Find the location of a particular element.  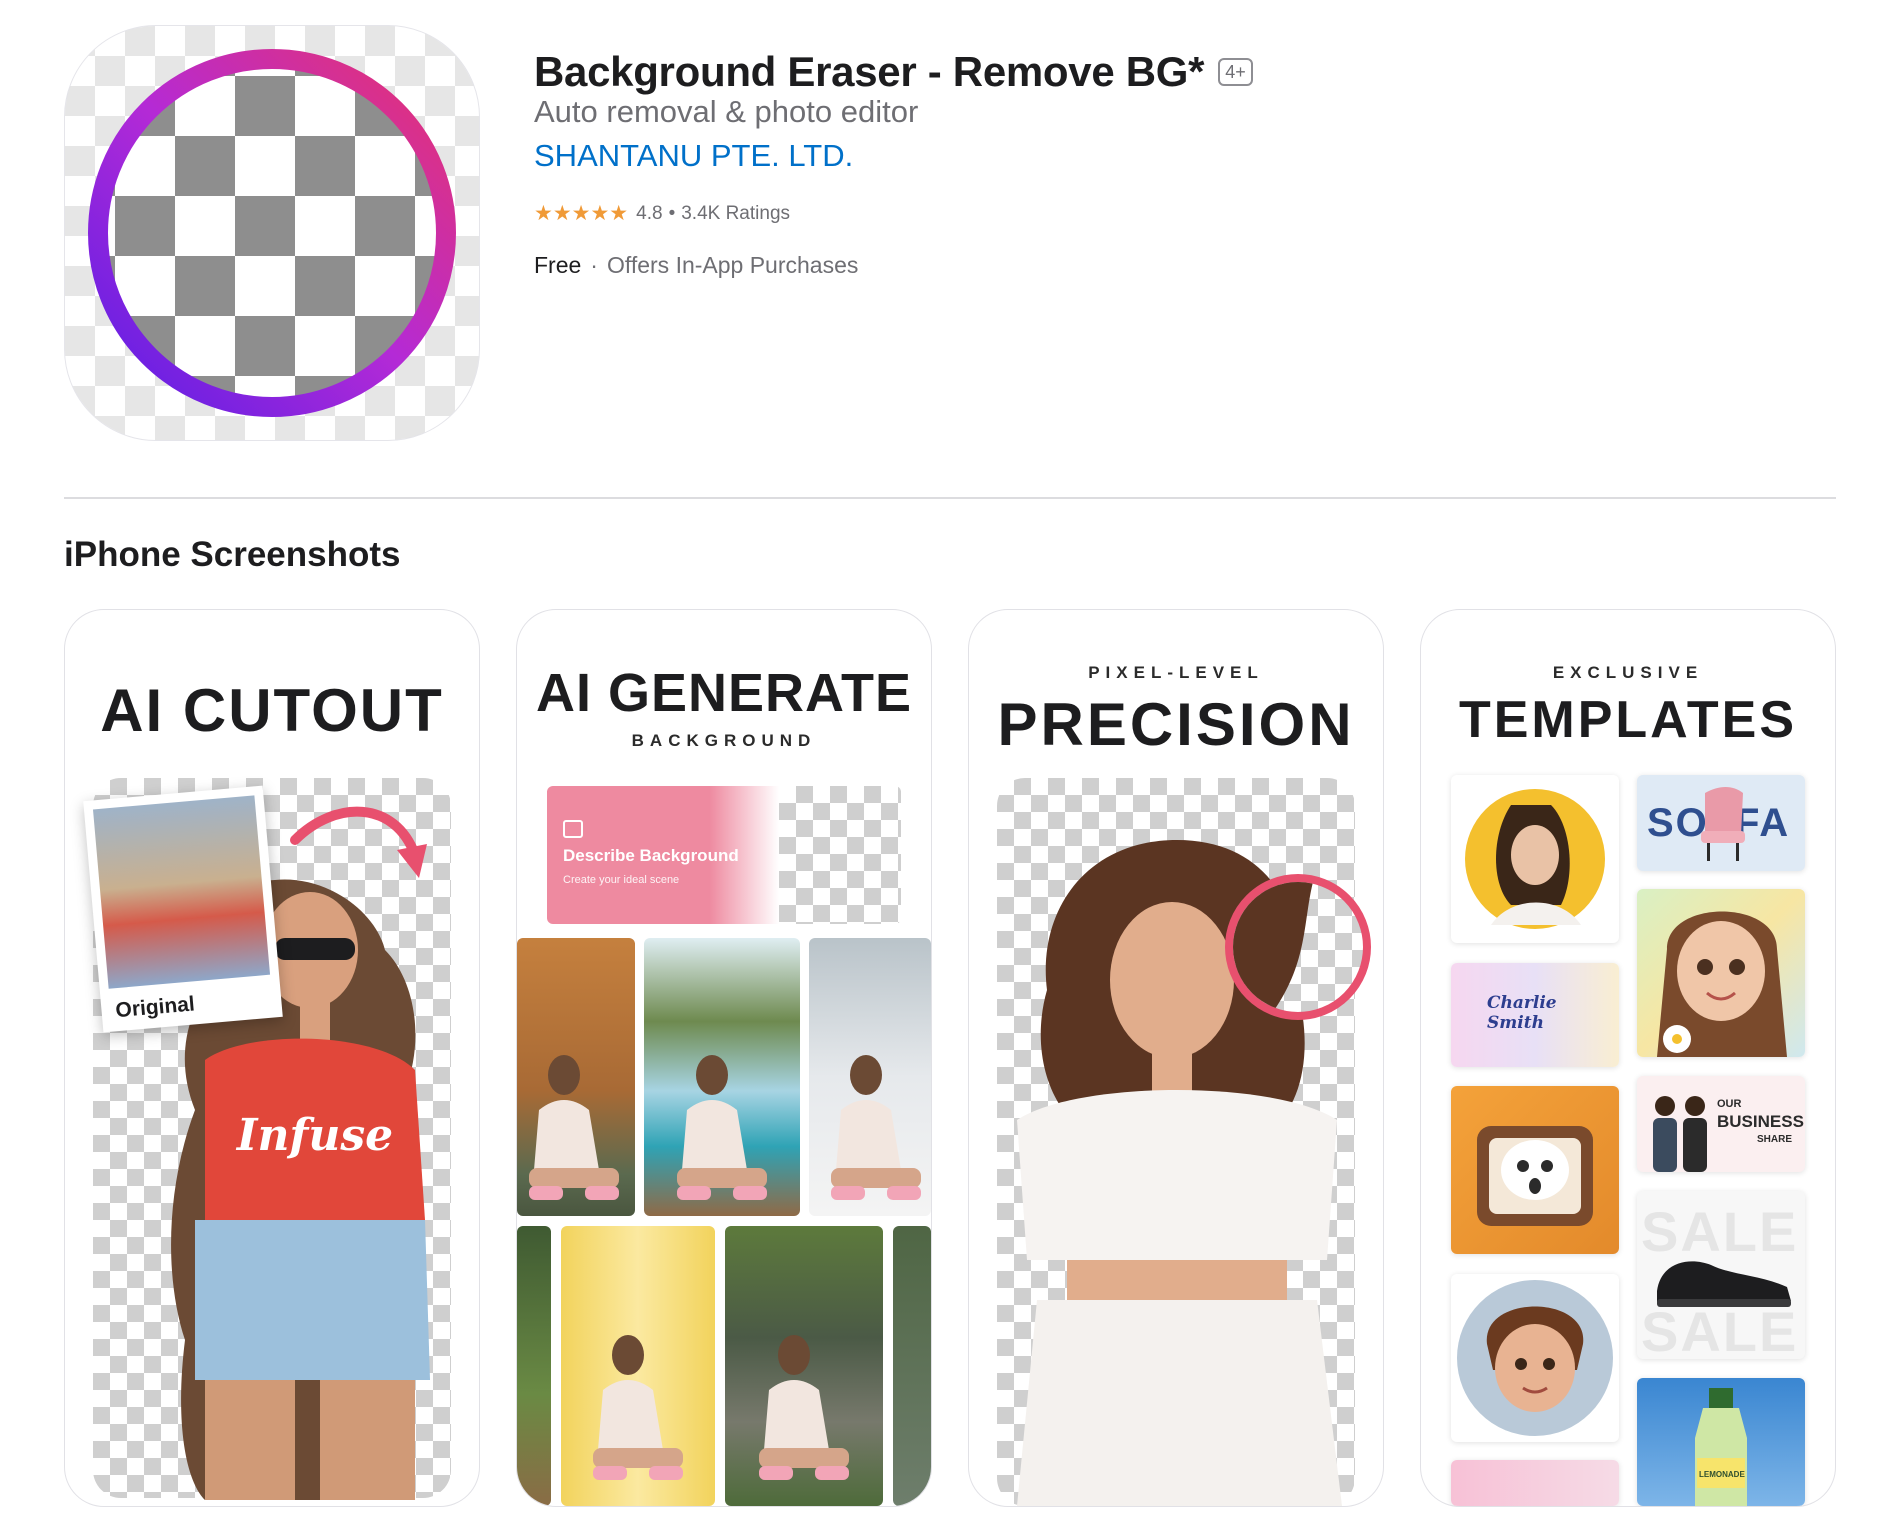

title-row: Background Eraser - Remove BG* 4+ is located at coordinates (893, 72).